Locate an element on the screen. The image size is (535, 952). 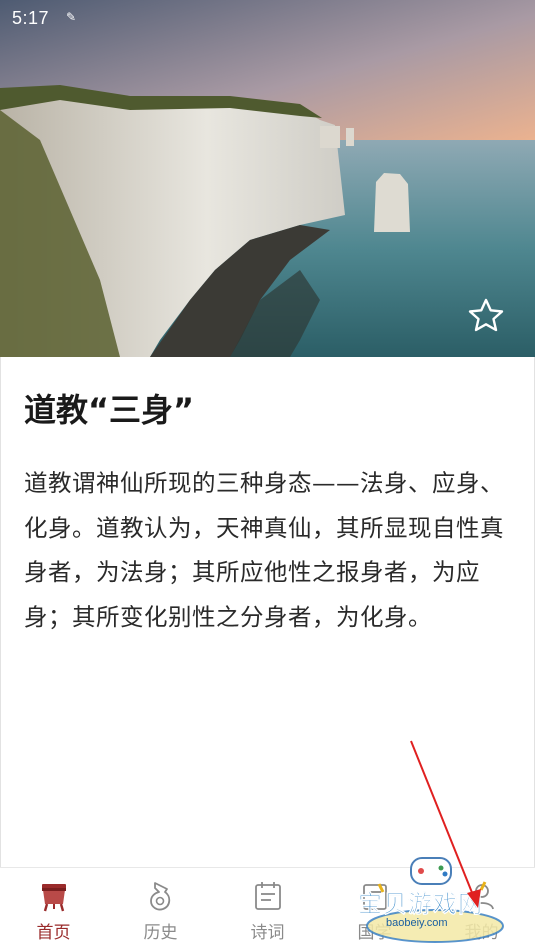
tab-home: 首页 is located at coordinates (53, 910).